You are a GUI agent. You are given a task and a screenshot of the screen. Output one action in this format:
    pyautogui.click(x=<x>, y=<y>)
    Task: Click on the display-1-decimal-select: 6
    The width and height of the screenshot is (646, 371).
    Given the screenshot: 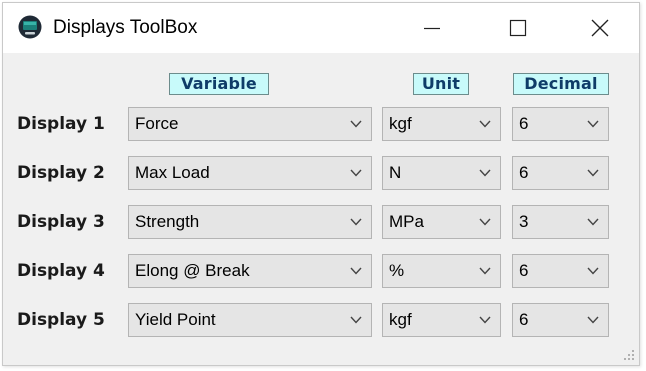 What is the action you would take?
    pyautogui.click(x=560, y=124)
    